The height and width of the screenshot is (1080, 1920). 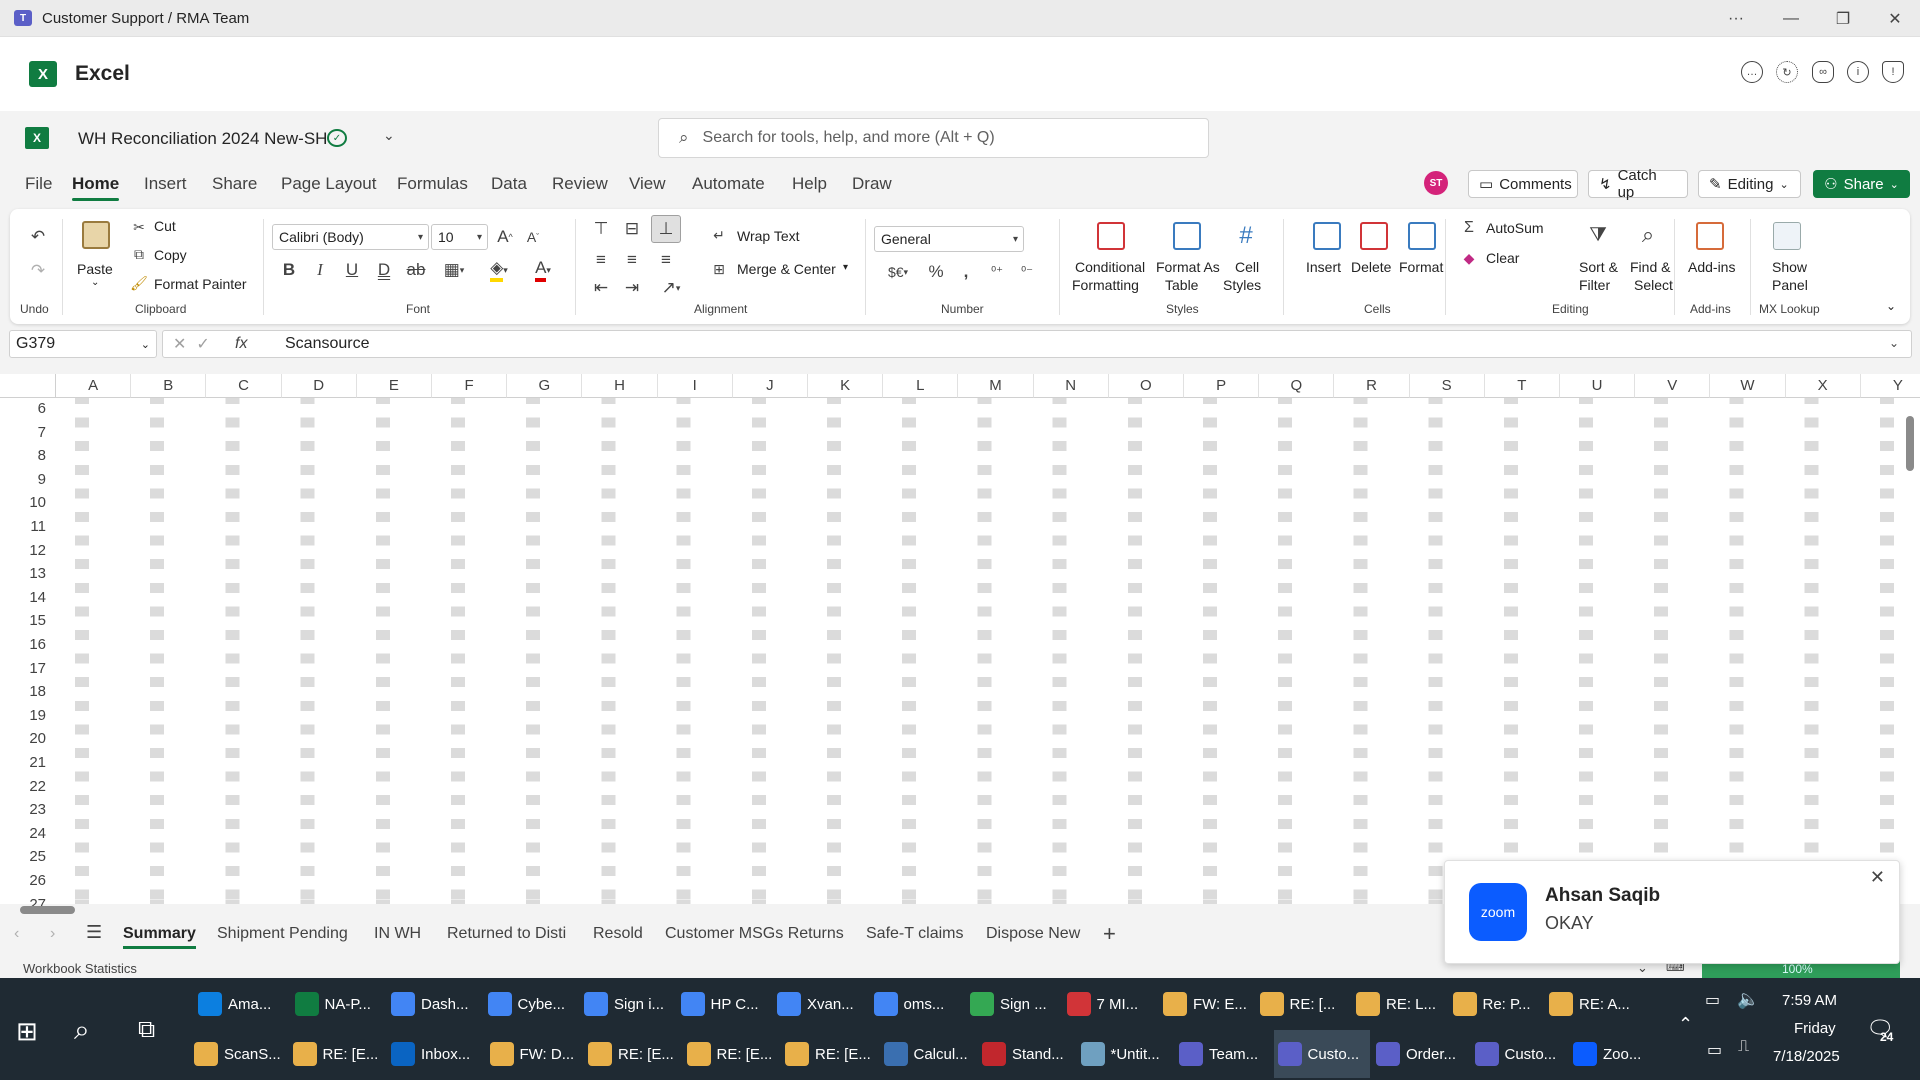 I want to click on row-header: 14, so click(x=25, y=601).